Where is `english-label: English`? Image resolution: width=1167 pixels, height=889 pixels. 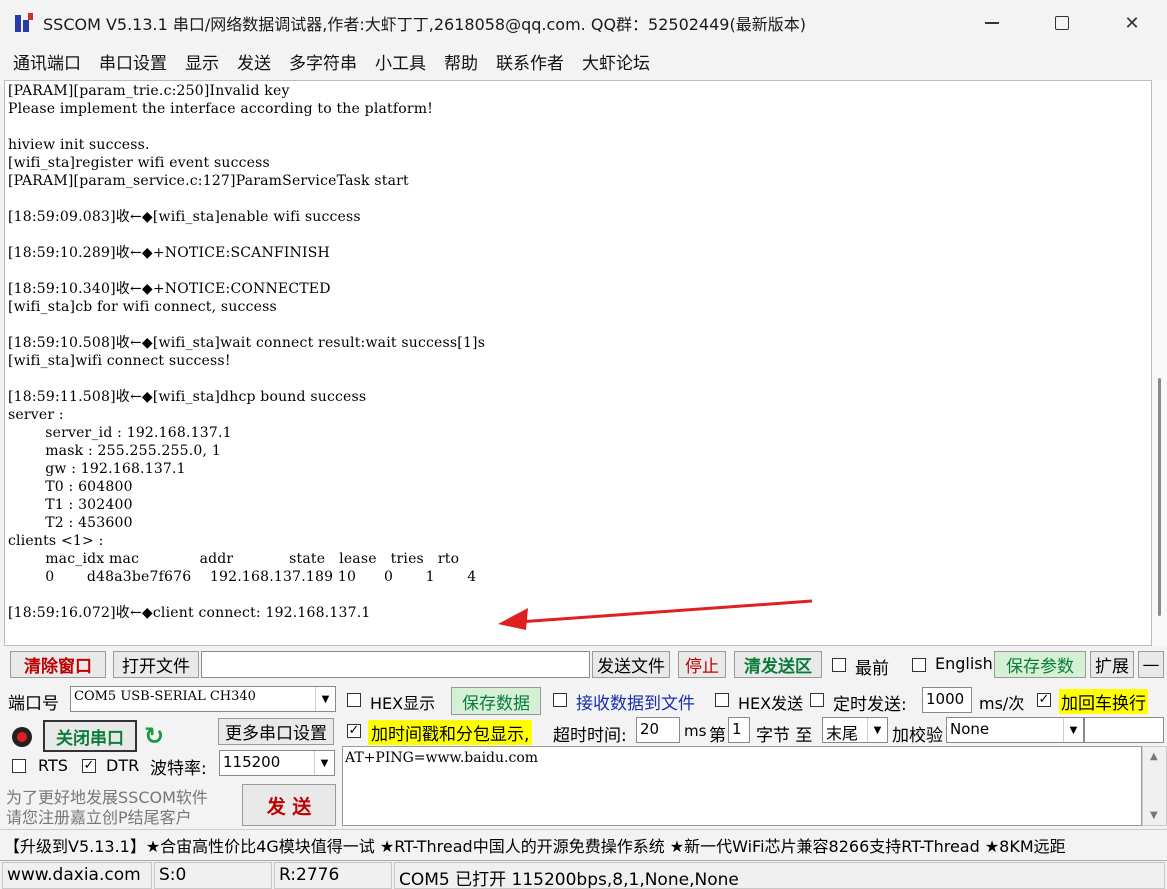 english-label: English is located at coordinates (964, 663).